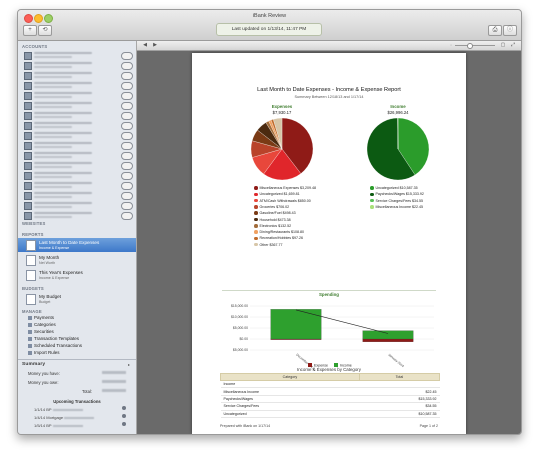  What do you see at coordinates (129, 364) in the screenshot?
I see `summary-toggle-icon: ▸` at bounding box center [129, 364].